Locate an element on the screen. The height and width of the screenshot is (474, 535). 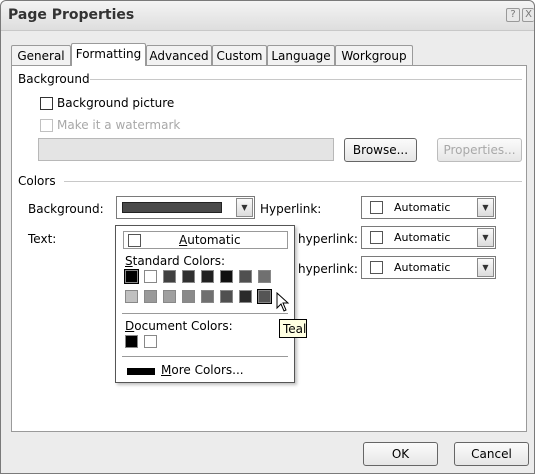
active-hyperlink-color-value: Automatic is located at coordinates (422, 267).